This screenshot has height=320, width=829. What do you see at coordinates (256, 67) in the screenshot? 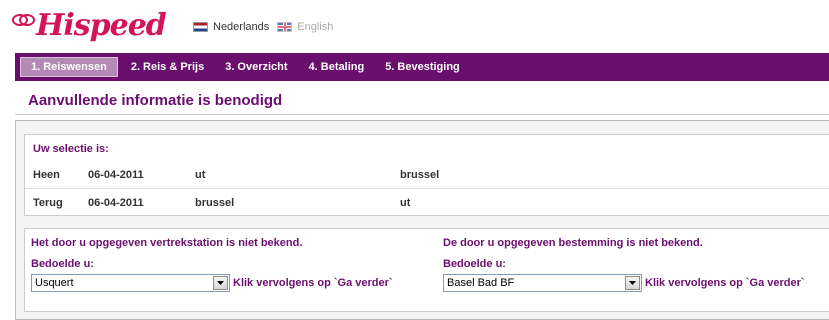
I see `step-overzicht: 3. Overzicht` at bounding box center [256, 67].